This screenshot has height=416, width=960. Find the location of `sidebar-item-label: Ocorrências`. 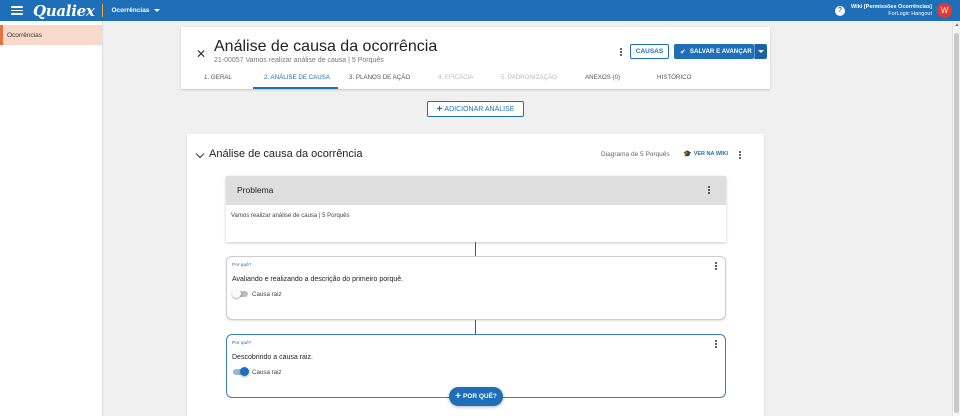

sidebar-item-label: Ocorrências is located at coordinates (25, 35).